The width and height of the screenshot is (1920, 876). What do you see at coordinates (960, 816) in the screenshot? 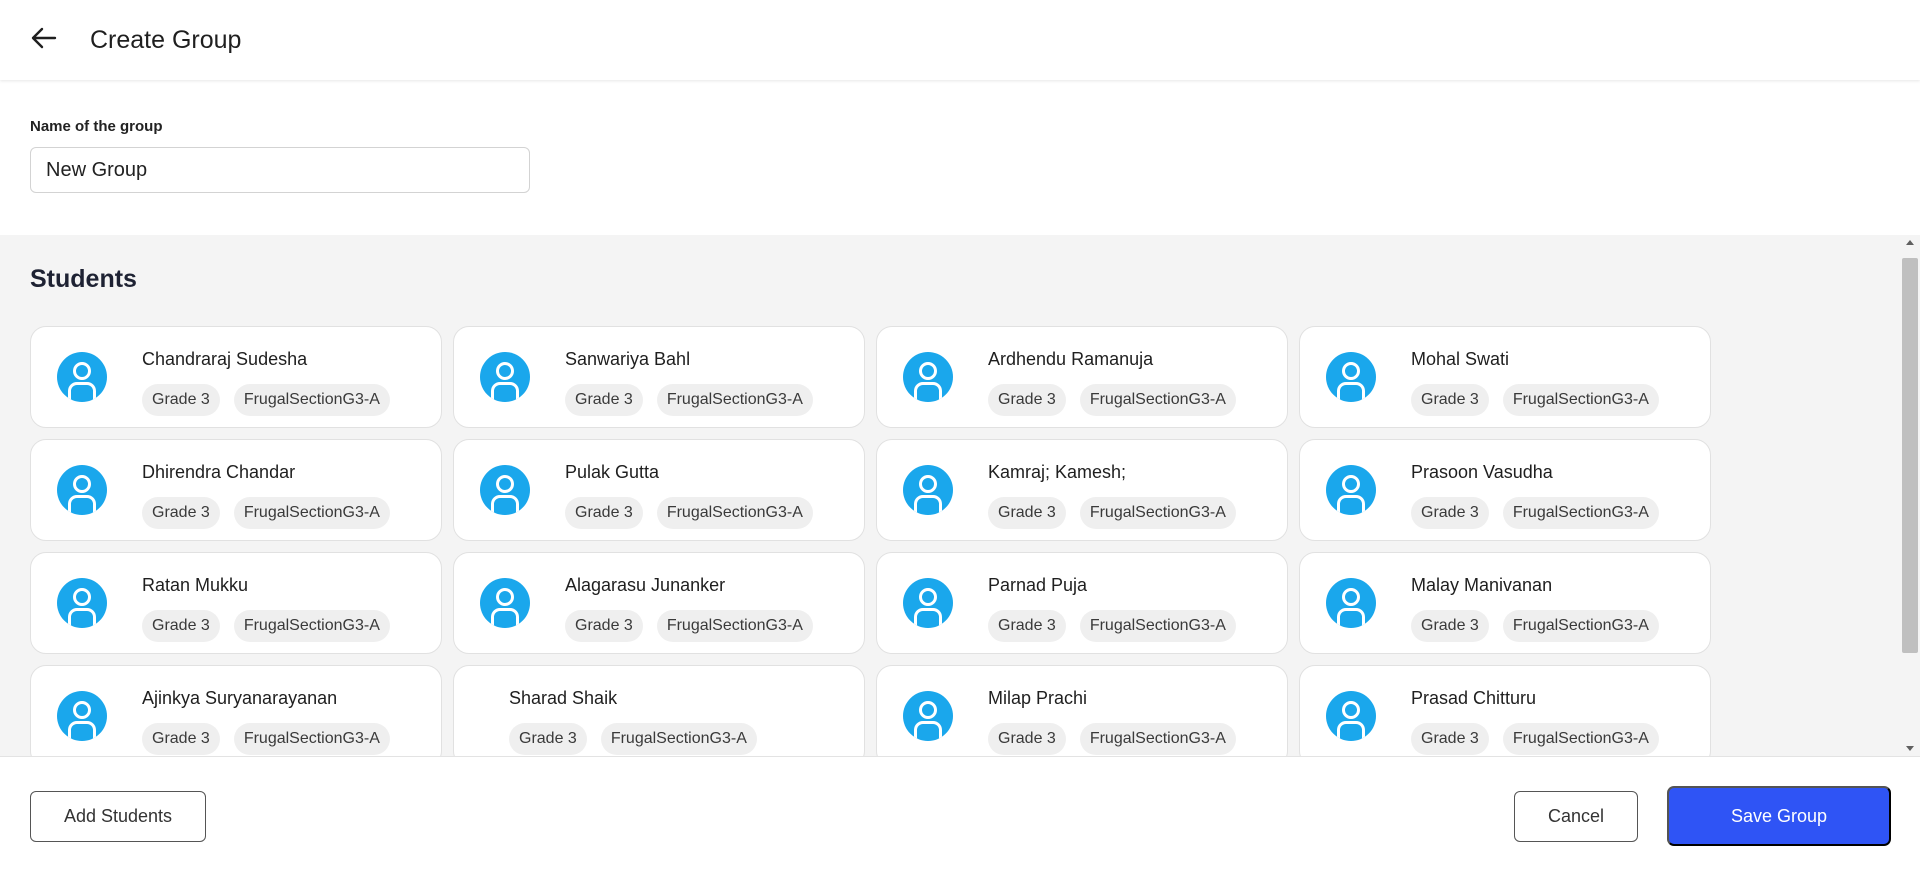
I see `footer-bar: Add Students Cancel Save Group` at bounding box center [960, 816].